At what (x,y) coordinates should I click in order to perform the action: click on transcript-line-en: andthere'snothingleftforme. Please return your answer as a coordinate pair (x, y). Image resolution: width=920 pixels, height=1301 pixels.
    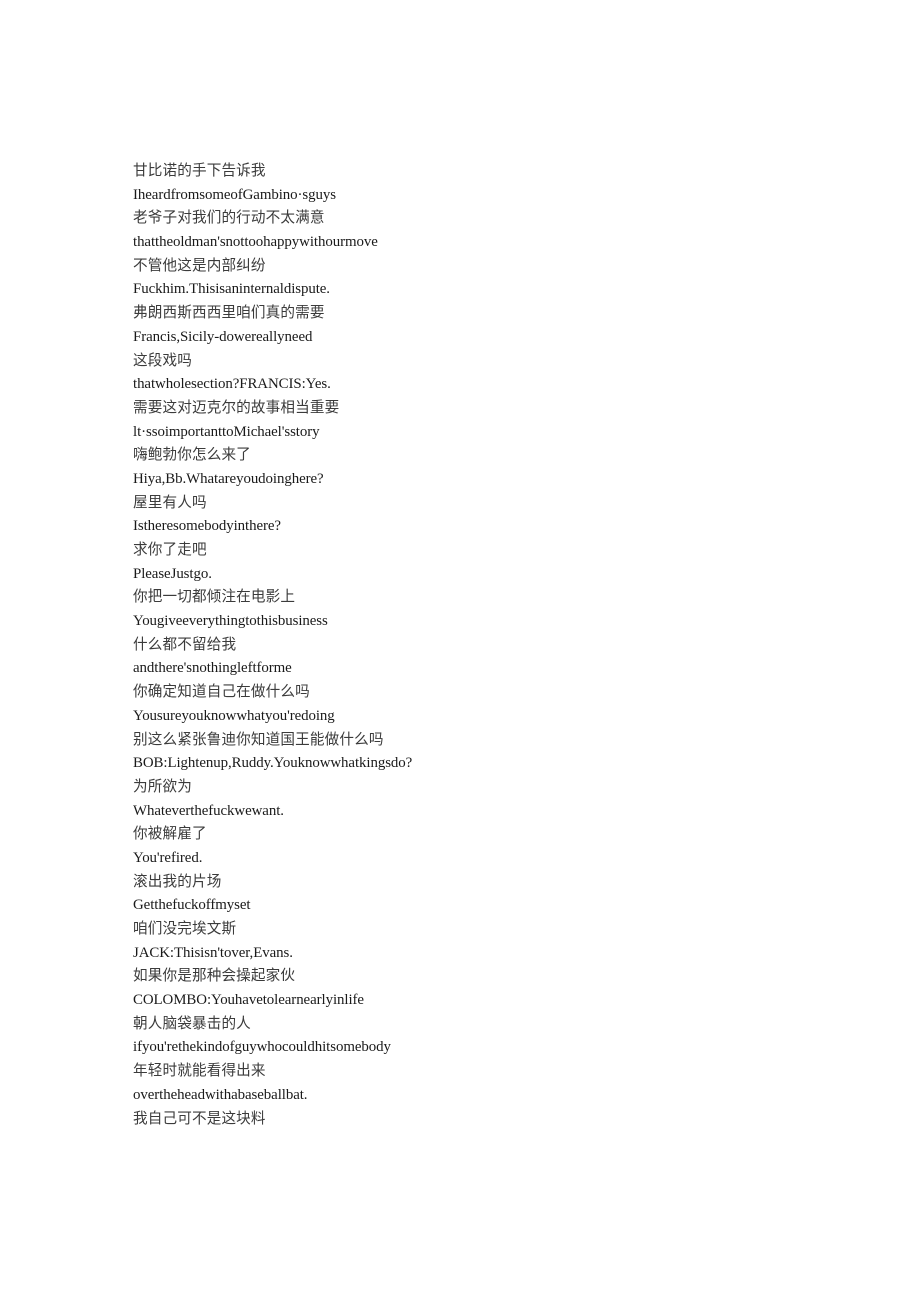
    Looking at the image, I should click on (212, 668).